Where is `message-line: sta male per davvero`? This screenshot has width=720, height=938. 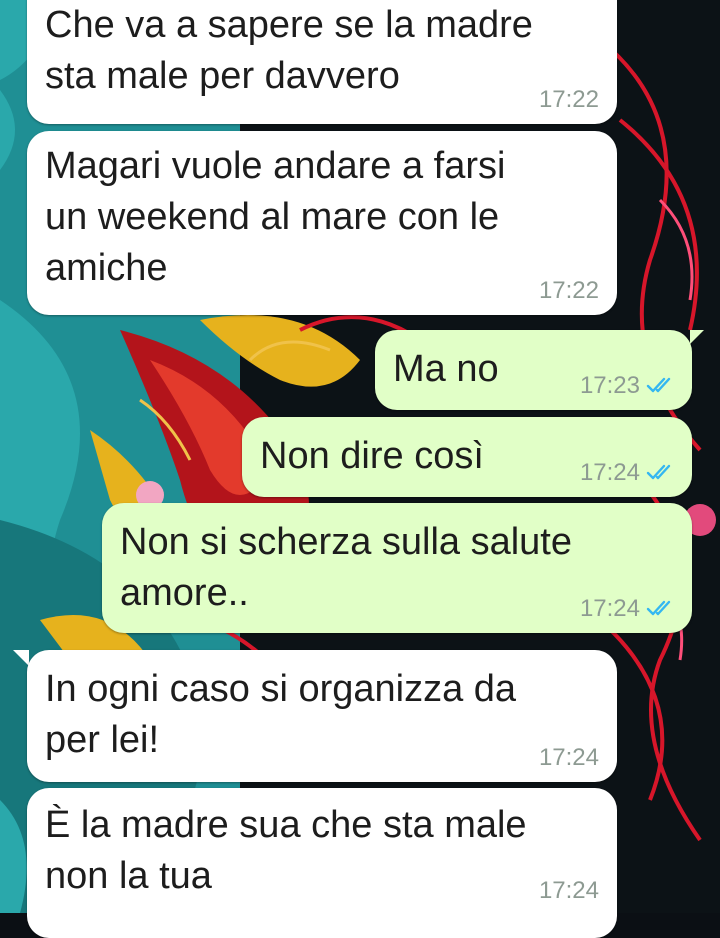
message-line: sta male per davvero is located at coordinates (222, 76).